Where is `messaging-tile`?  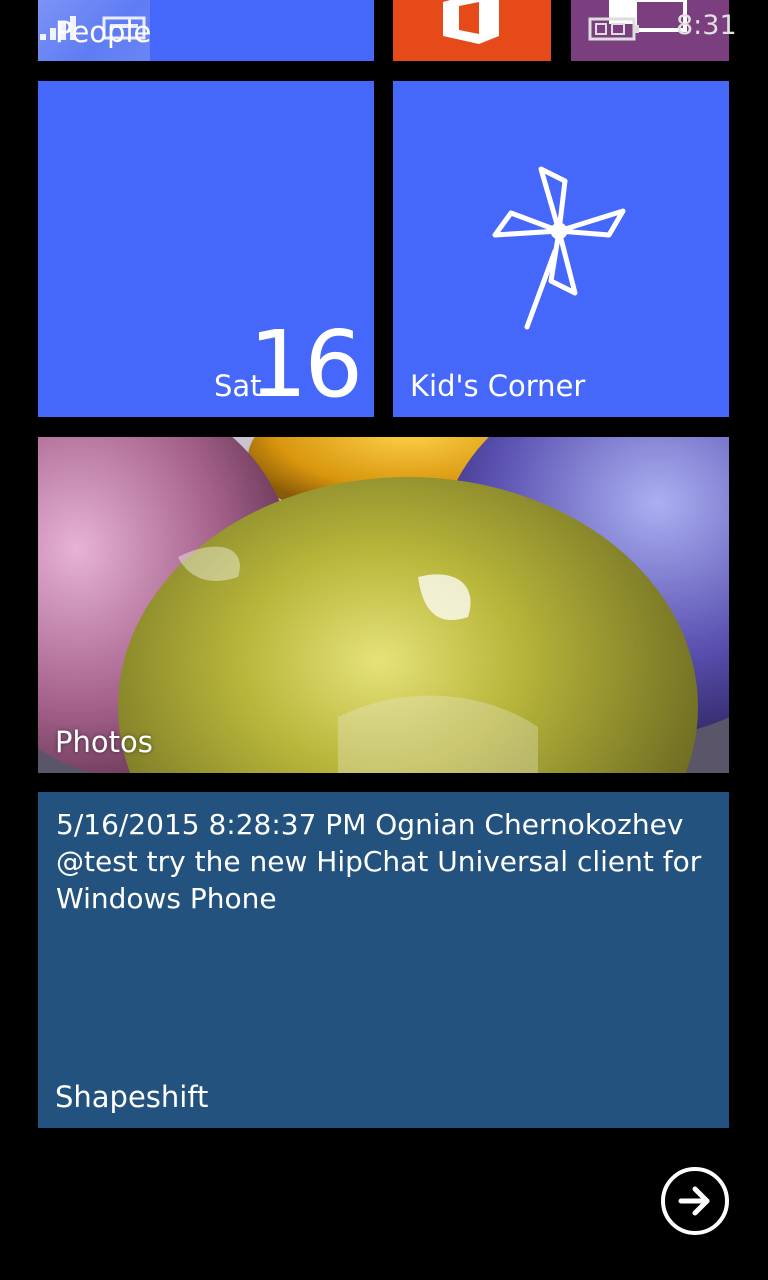 messaging-tile is located at coordinates (650, 30).